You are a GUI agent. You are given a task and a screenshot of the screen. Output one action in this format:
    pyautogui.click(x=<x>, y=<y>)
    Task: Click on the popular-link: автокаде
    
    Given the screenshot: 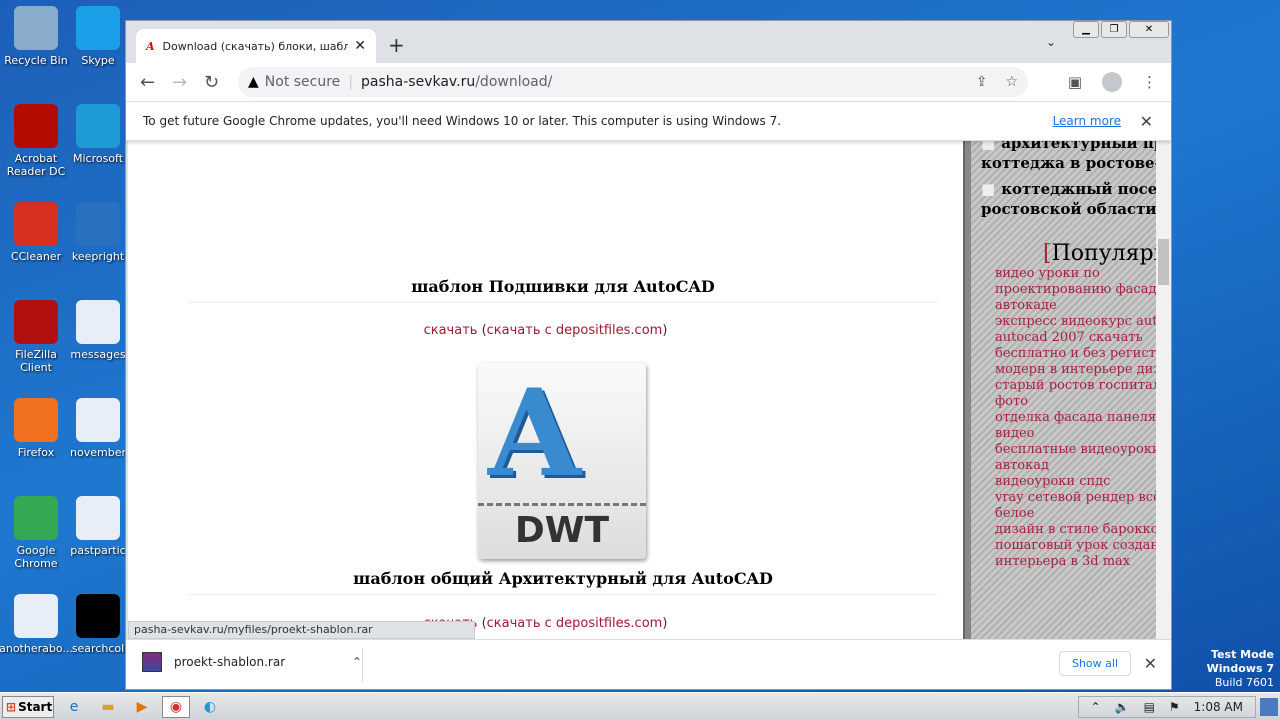 What is the action you would take?
    pyautogui.click(x=1075, y=306)
    